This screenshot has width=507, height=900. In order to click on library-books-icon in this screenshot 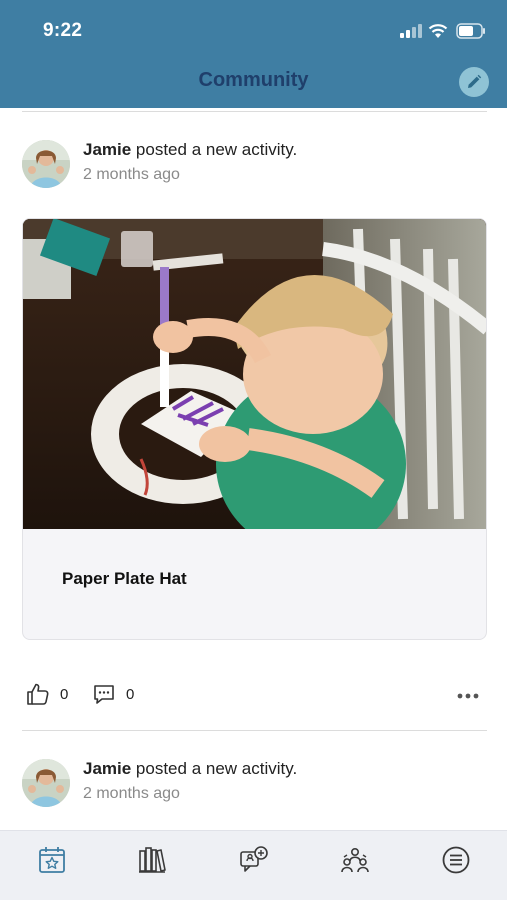, I will do `click(152, 860)`.